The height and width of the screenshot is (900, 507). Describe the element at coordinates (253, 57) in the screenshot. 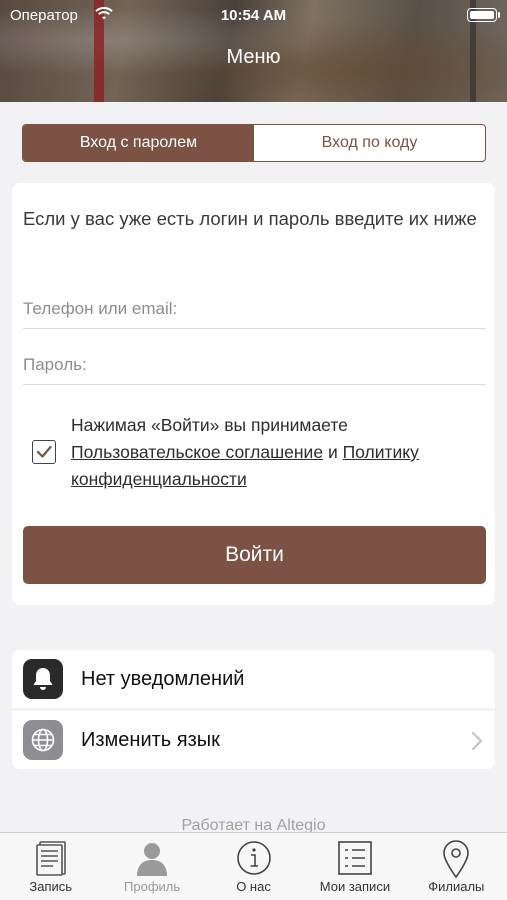

I see `page-title: Меню` at that location.